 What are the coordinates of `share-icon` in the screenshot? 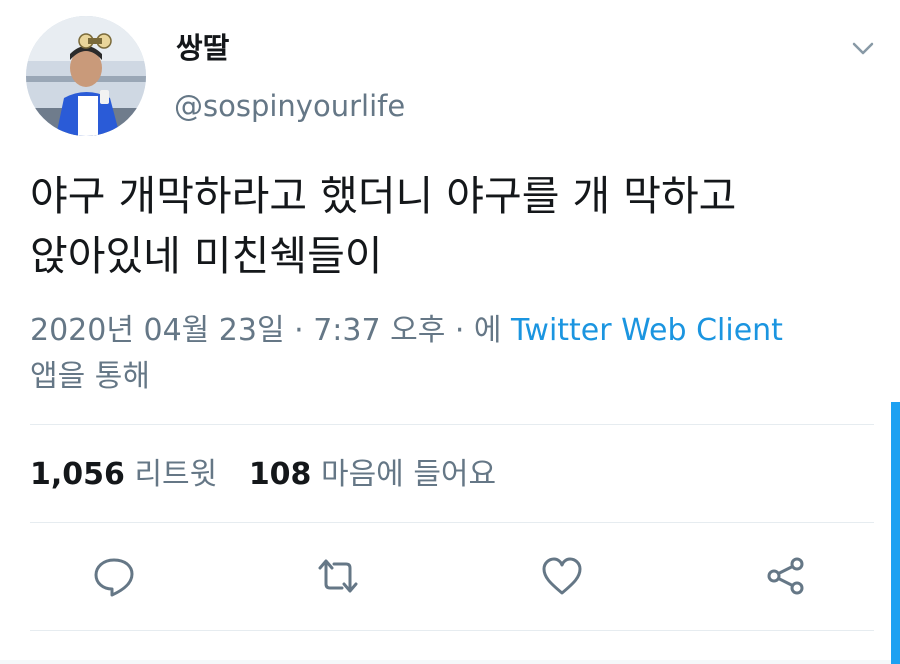 It's located at (786, 576).